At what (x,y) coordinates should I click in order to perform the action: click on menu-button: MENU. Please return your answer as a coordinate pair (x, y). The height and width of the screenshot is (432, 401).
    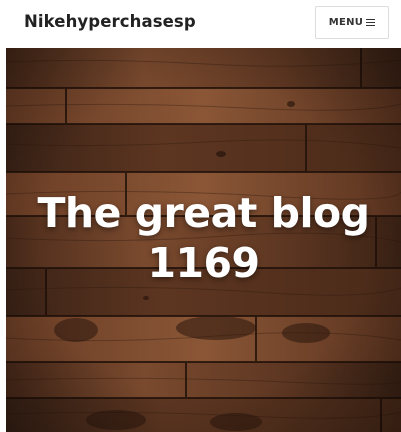
    Looking at the image, I should click on (352, 22).